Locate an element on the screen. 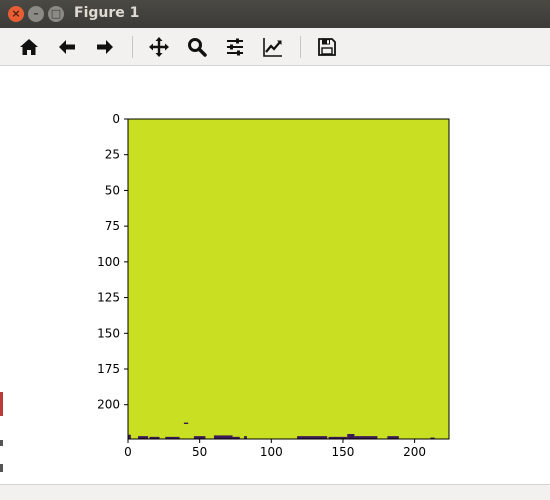 This screenshot has height=500, width=550. x-tick-label: 200 is located at coordinates (414, 452).